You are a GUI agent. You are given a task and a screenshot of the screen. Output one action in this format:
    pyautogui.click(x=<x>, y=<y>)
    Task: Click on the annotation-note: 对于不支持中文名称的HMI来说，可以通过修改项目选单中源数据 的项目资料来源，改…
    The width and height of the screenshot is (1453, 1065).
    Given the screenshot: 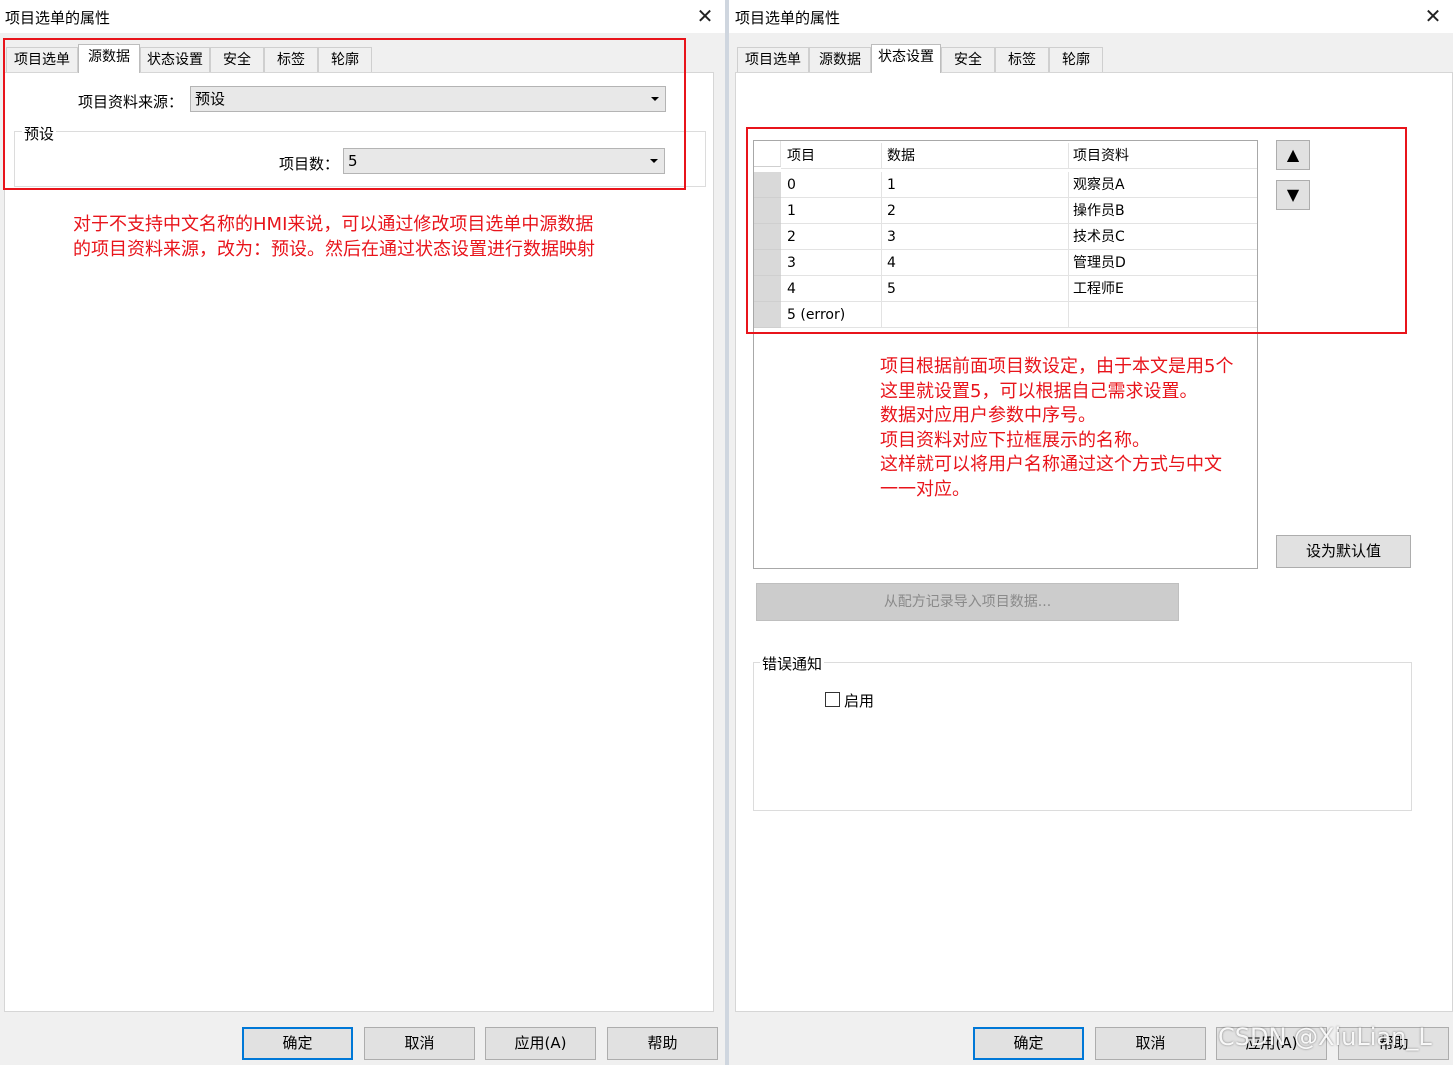 What is the action you would take?
    pyautogui.click(x=334, y=237)
    